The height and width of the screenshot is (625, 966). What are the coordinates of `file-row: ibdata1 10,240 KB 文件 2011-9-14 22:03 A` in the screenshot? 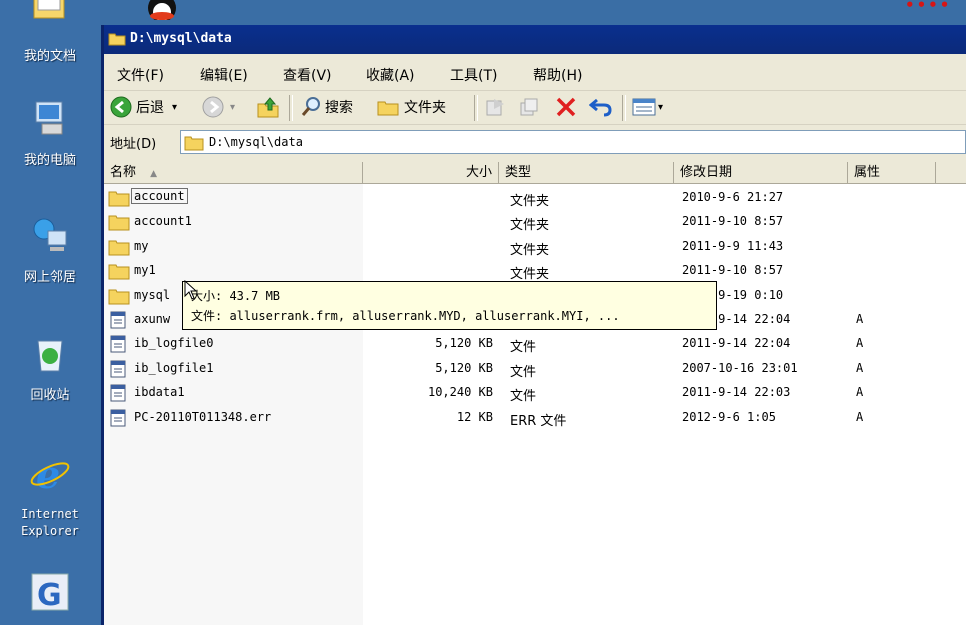 It's located at (535, 393).